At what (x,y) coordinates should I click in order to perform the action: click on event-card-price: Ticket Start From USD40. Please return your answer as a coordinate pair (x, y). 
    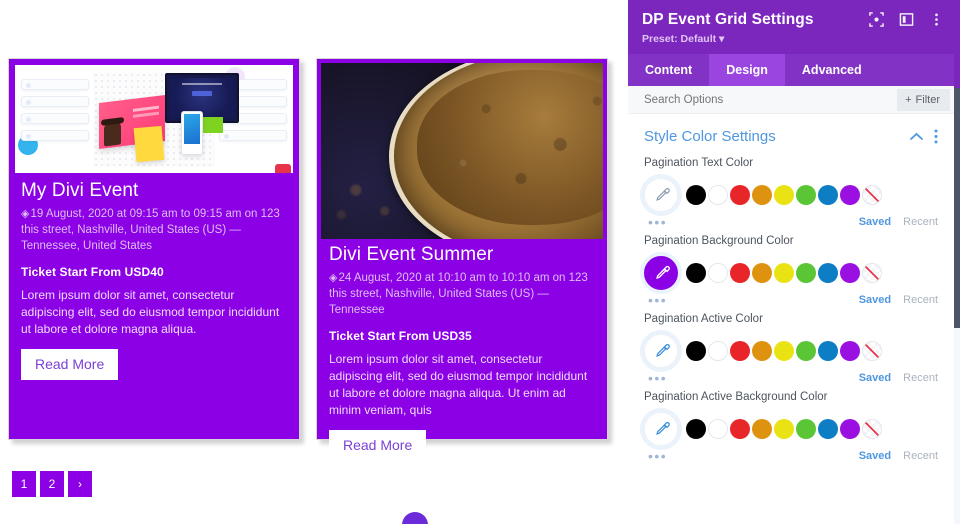
    Looking at the image, I should click on (92, 272).